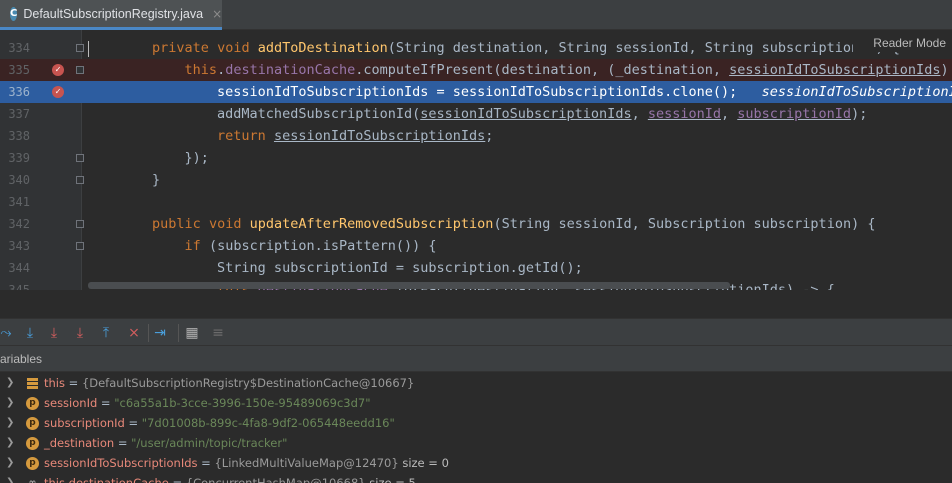  I want to click on line-number: 344, so click(15, 268).